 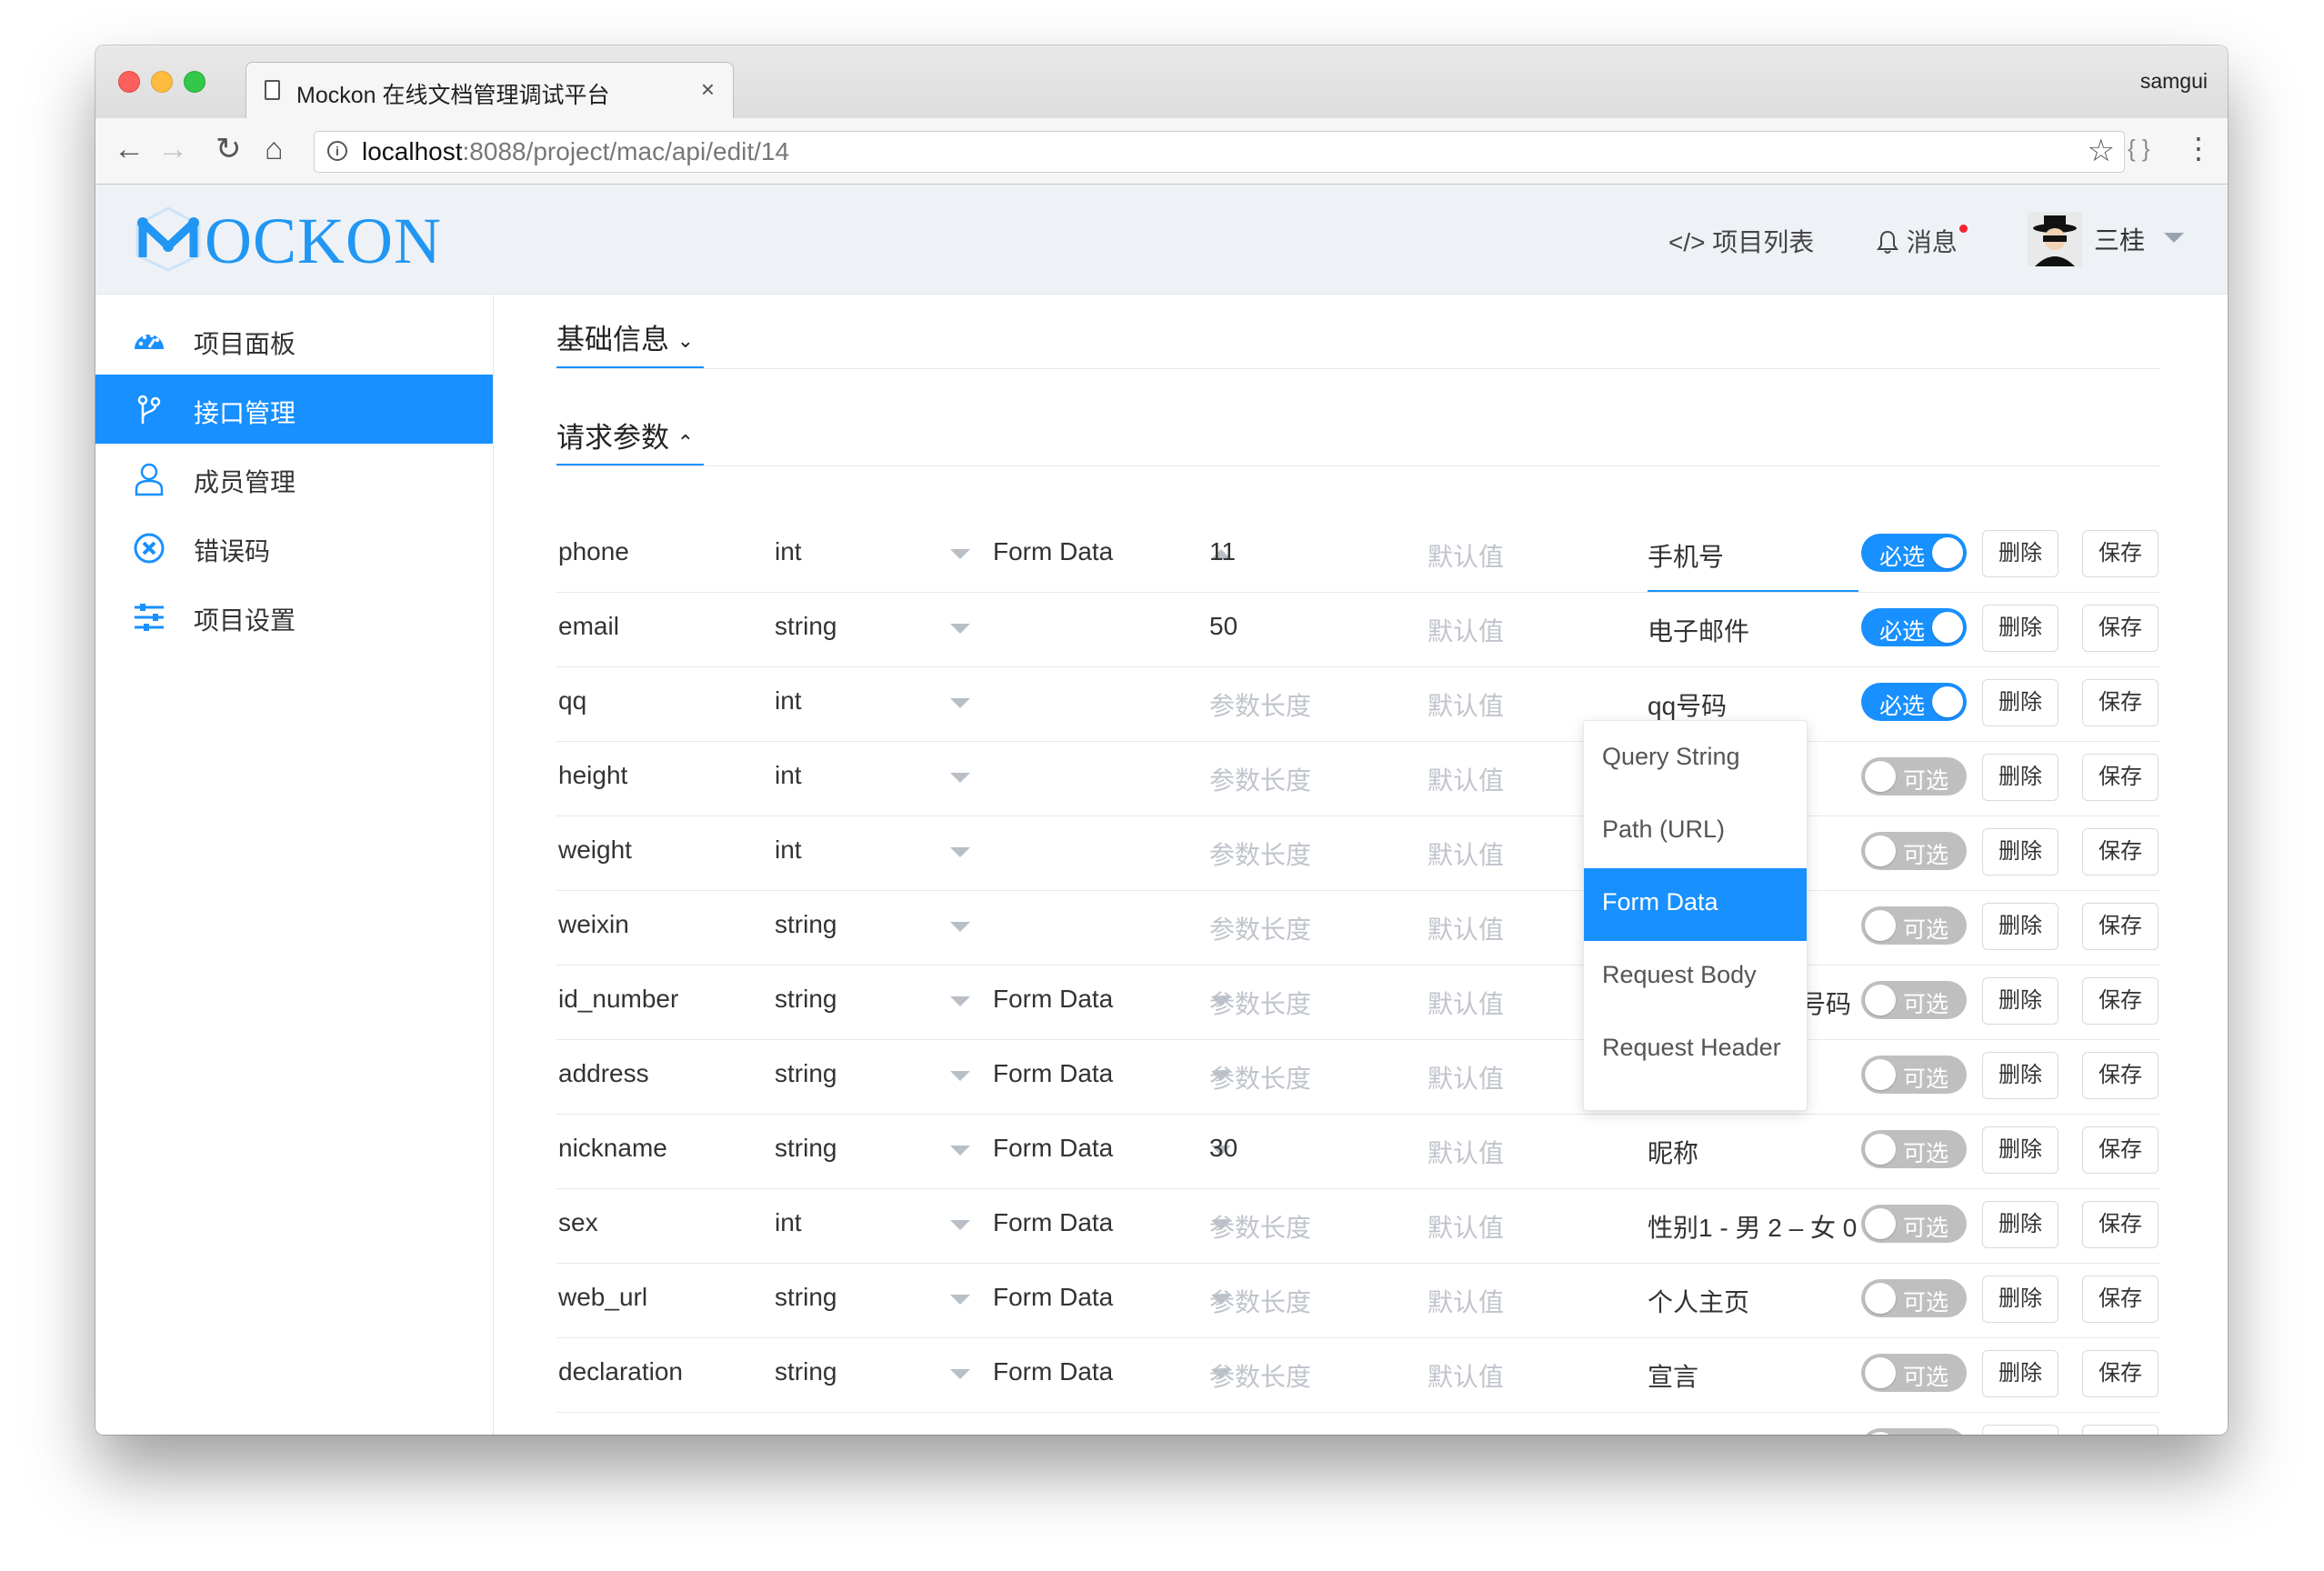 I want to click on param-name-field: email, so click(x=588, y=626).